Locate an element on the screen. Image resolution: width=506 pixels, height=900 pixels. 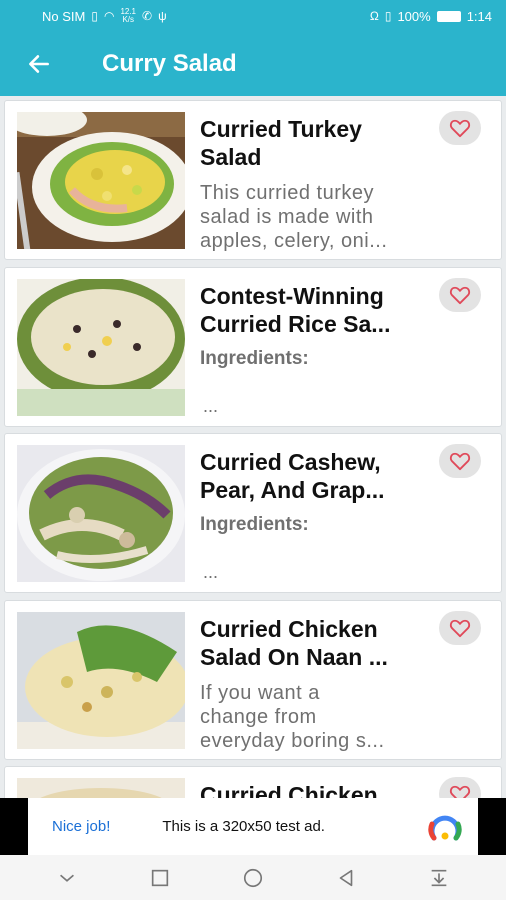
clock: 1:14 is located at coordinates (479, 16).